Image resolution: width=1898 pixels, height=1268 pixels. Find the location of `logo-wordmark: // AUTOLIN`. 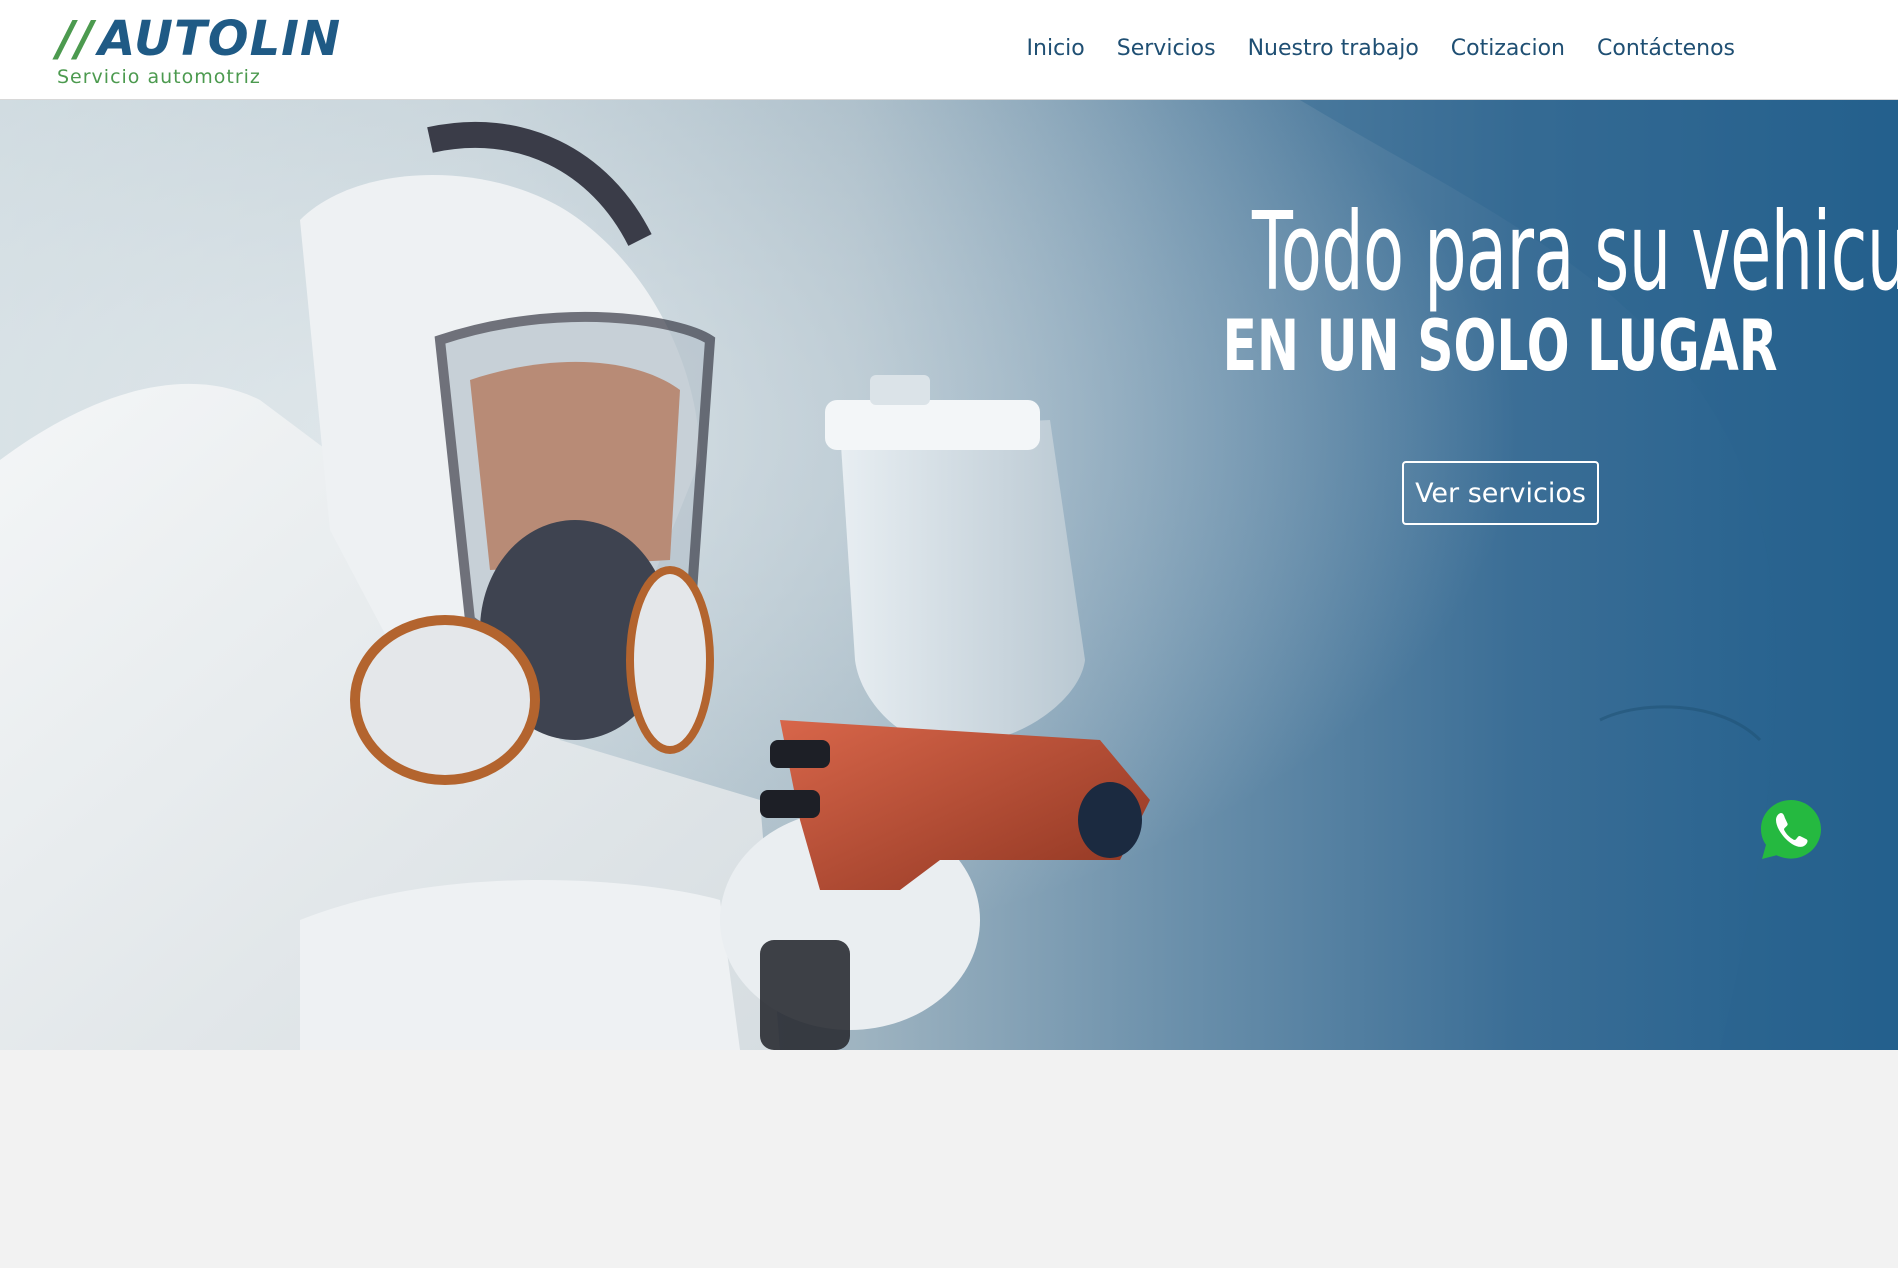

logo-wordmark: // AUTOLIN is located at coordinates (199, 39).